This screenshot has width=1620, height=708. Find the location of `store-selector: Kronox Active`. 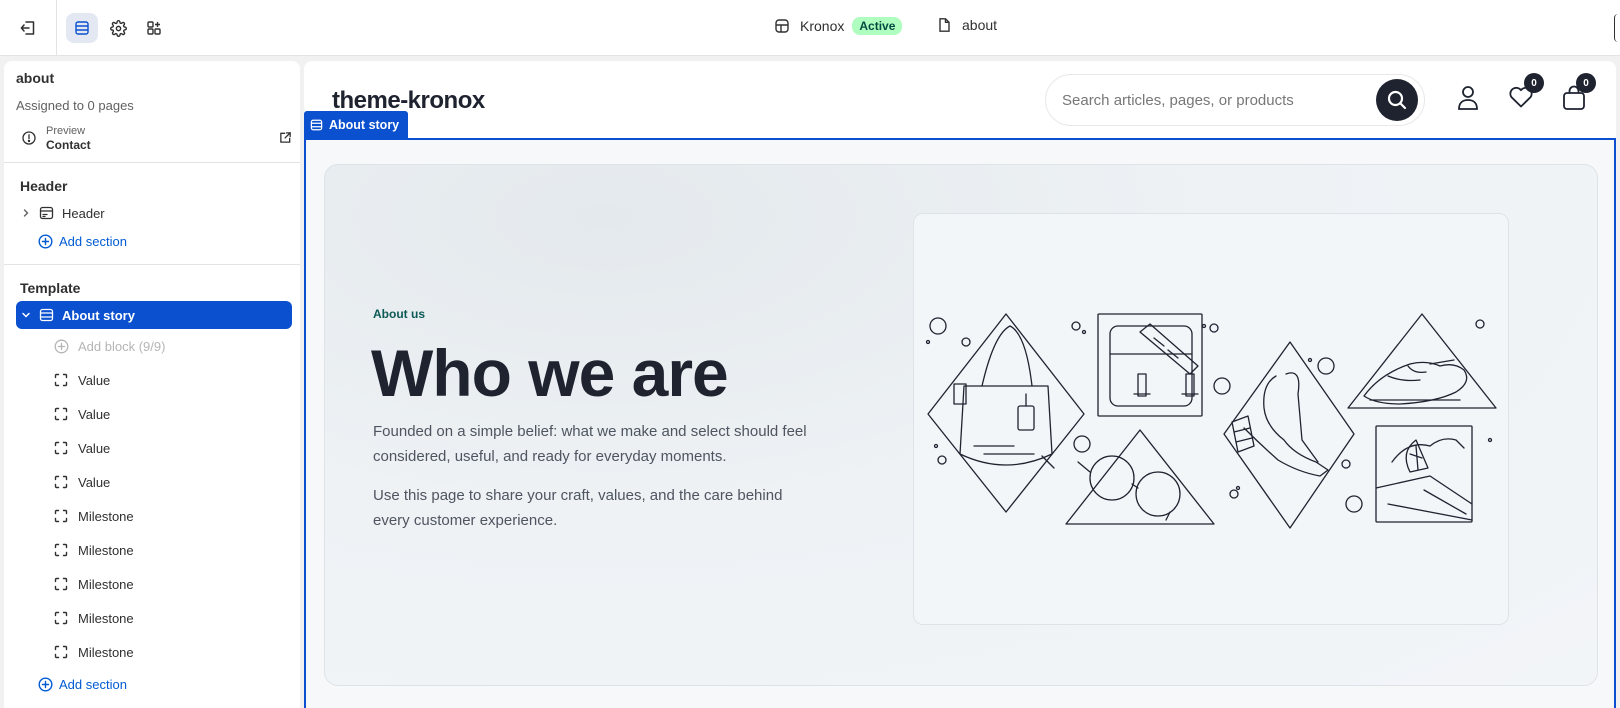

store-selector: Kronox Active is located at coordinates (838, 26).